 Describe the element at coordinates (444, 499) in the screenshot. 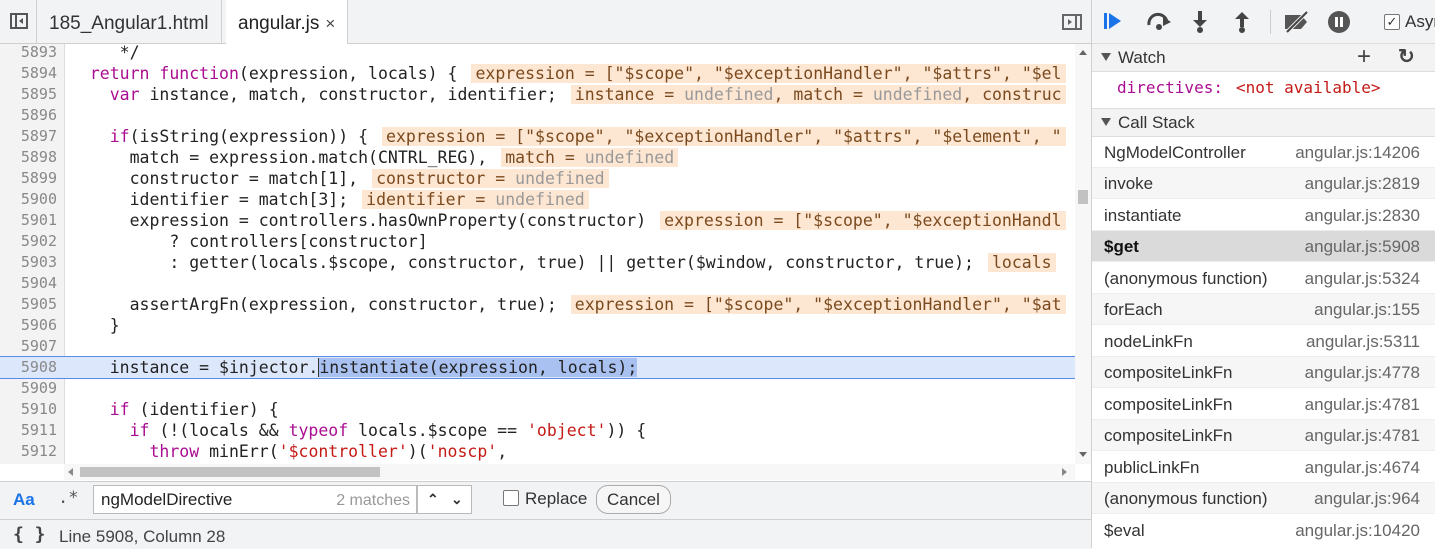

I see `search-nav-buttons: ⌃ ⌄` at that location.